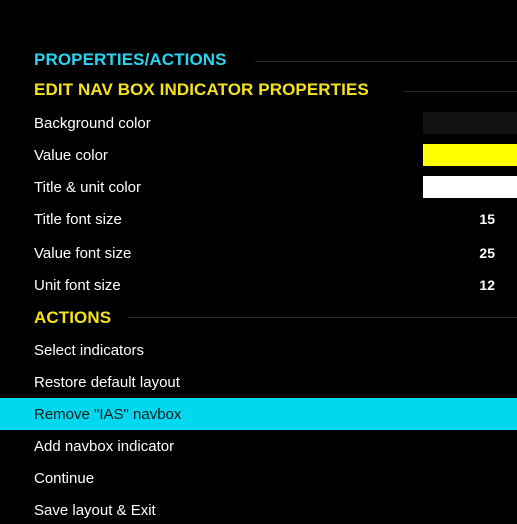 The image size is (517, 524). Describe the element at coordinates (322, 317) in the screenshot. I see `actions-divider` at that location.